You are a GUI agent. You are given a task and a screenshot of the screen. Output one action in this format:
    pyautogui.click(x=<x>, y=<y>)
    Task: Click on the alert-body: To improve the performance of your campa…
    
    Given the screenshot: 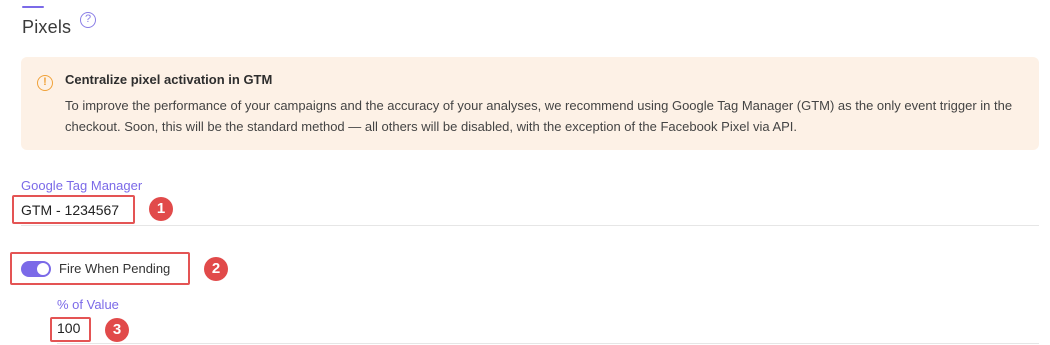 What is the action you would take?
    pyautogui.click(x=539, y=116)
    